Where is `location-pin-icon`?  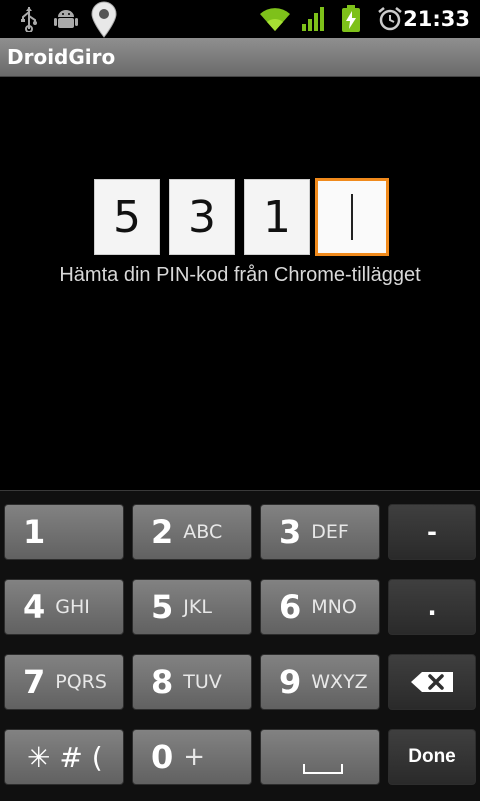 location-pin-icon is located at coordinates (104, 19).